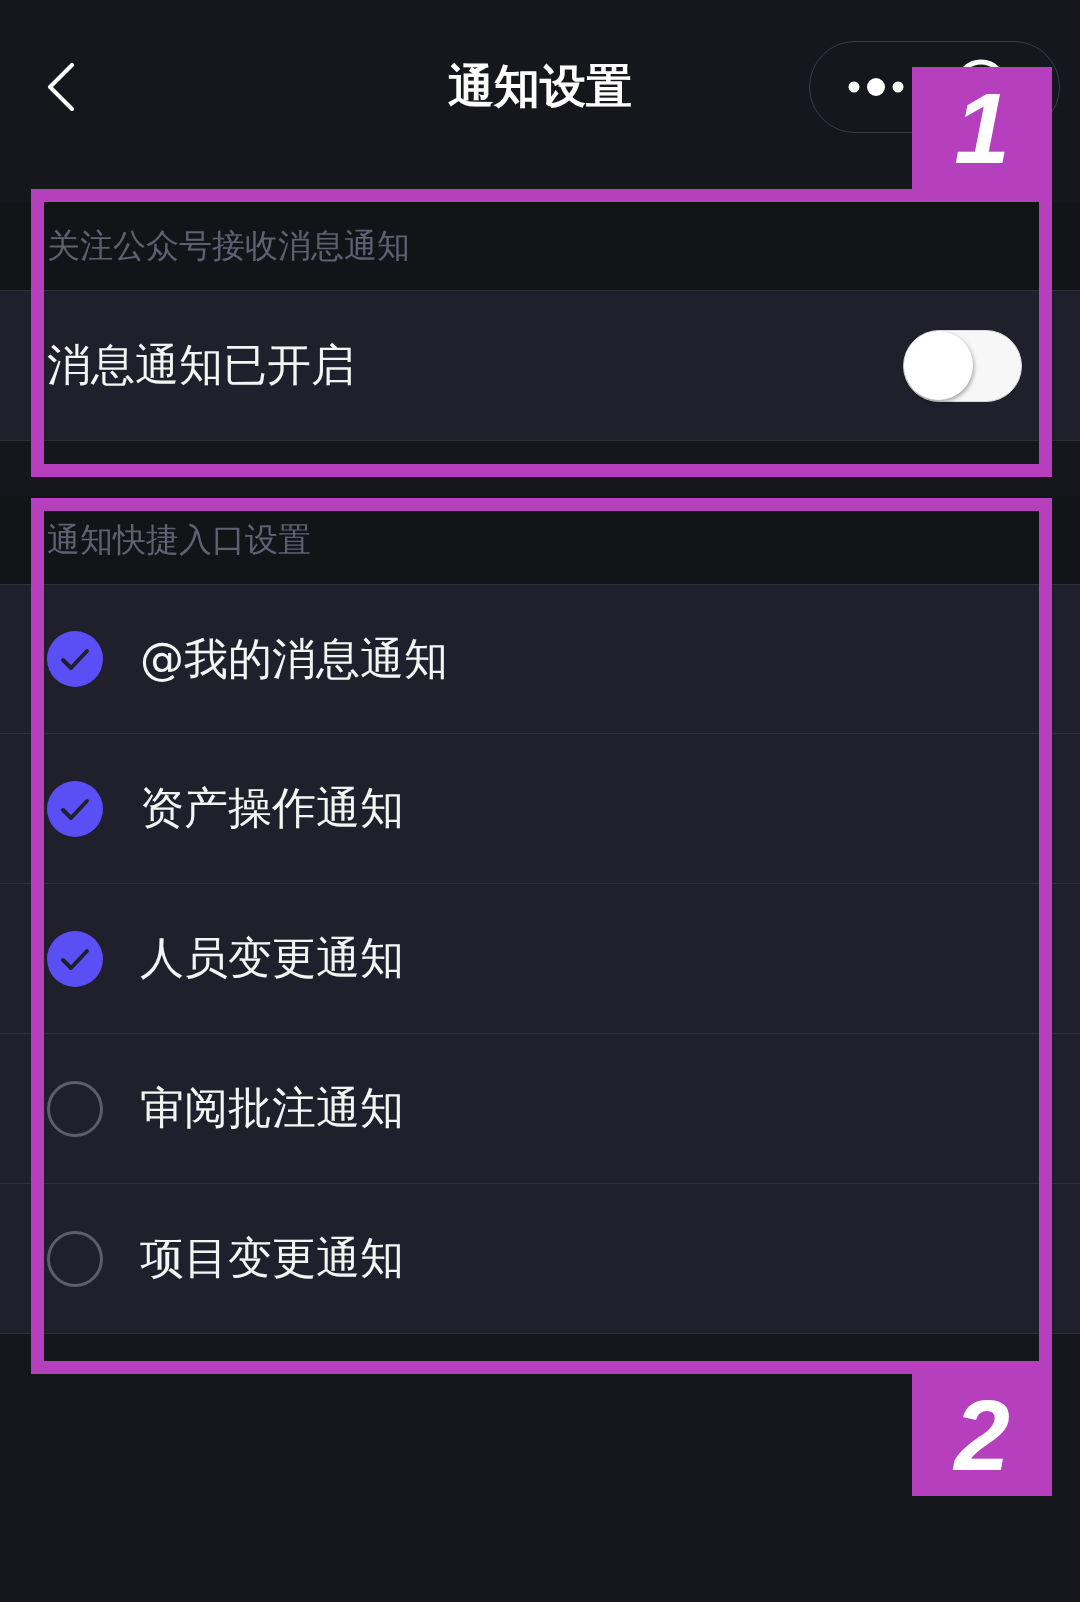  What do you see at coordinates (982, 128) in the screenshot?
I see `annotation-tag: 1` at bounding box center [982, 128].